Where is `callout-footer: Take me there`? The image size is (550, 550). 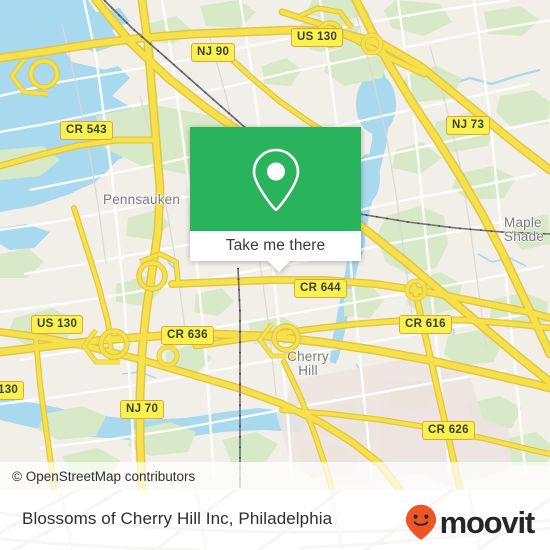 callout-footer: Take me there is located at coordinates (275, 251).